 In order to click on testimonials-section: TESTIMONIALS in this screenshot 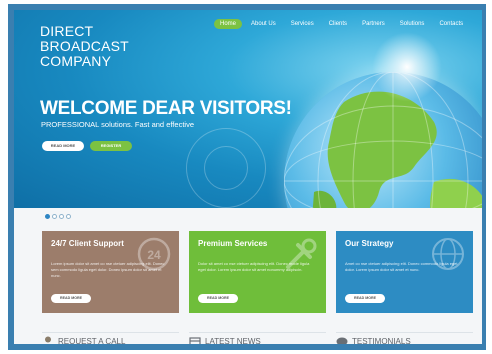, I will do `click(404, 339)`.